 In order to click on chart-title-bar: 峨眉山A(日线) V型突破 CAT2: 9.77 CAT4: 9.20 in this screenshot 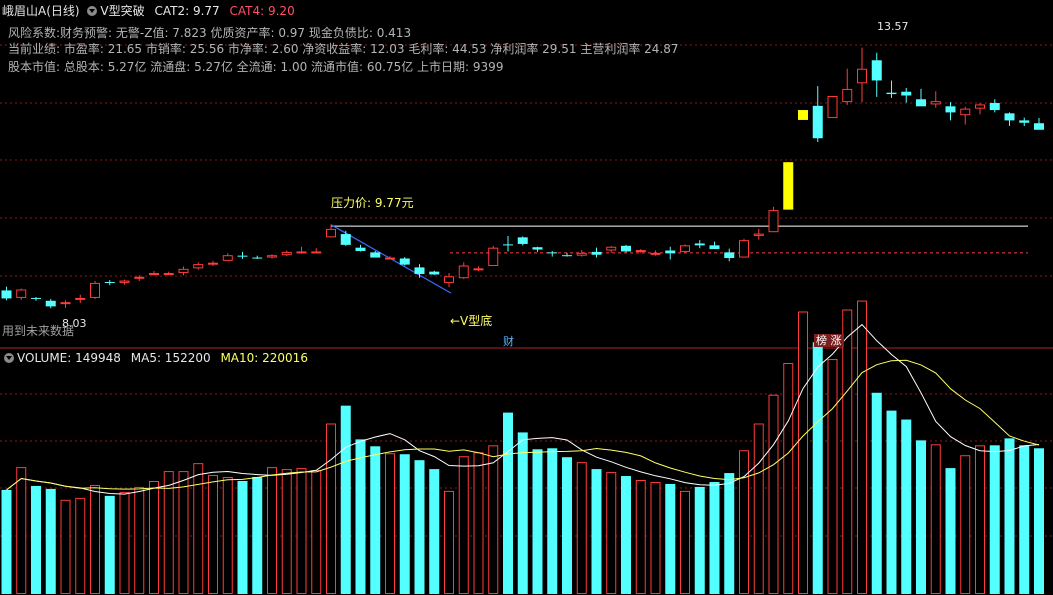, I will do `click(148, 11)`.